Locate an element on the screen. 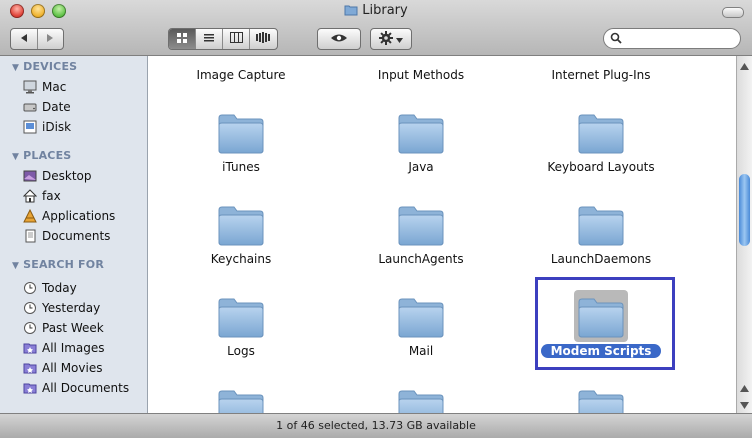  sidebar-header-devices: ▼ DEVICES is located at coordinates (44, 66).